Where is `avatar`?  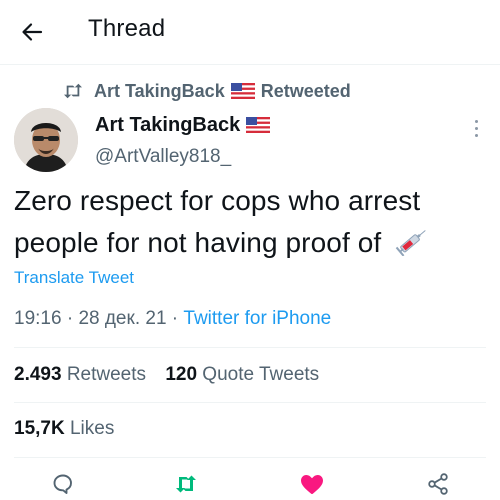 avatar is located at coordinates (46, 140).